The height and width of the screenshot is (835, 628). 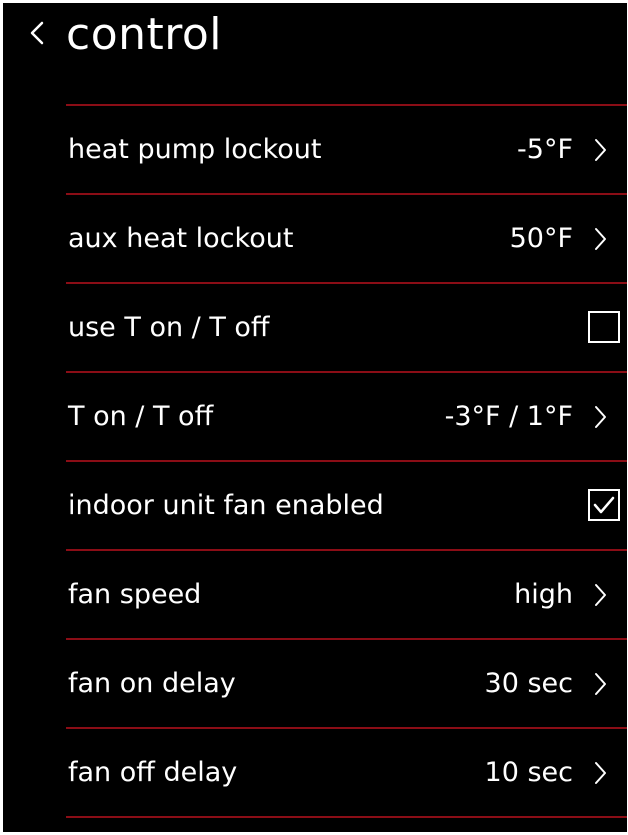 What do you see at coordinates (153, 772) in the screenshot?
I see `row-label: fan off delay` at bounding box center [153, 772].